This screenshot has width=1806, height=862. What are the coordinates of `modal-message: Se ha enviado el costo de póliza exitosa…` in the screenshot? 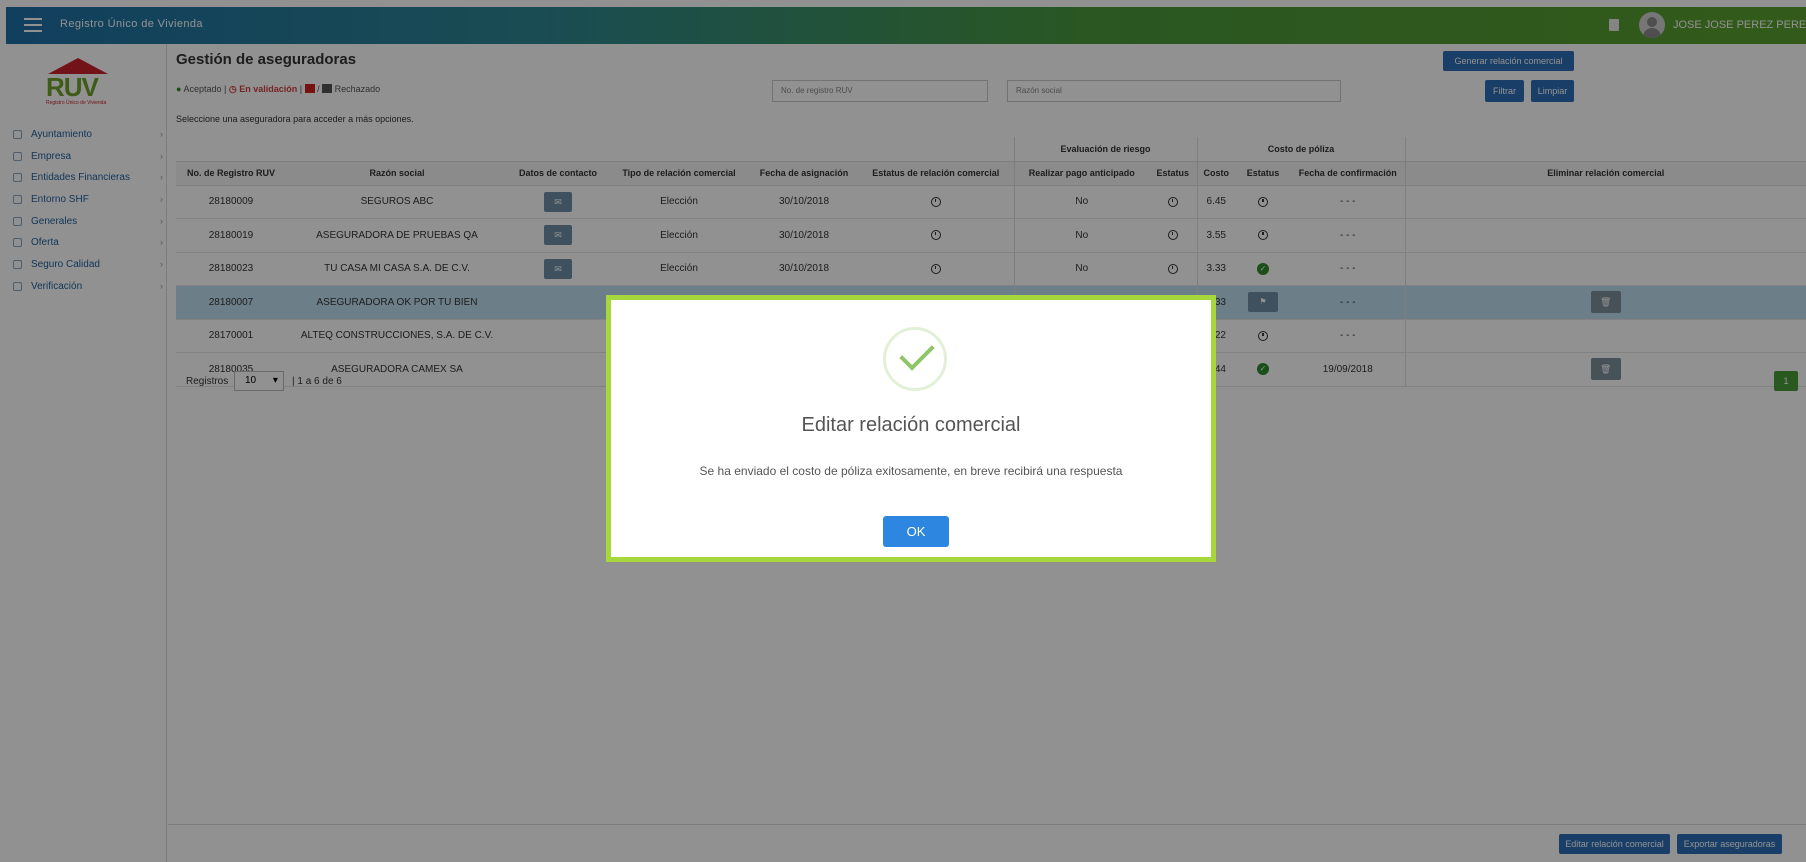 It's located at (911, 471).